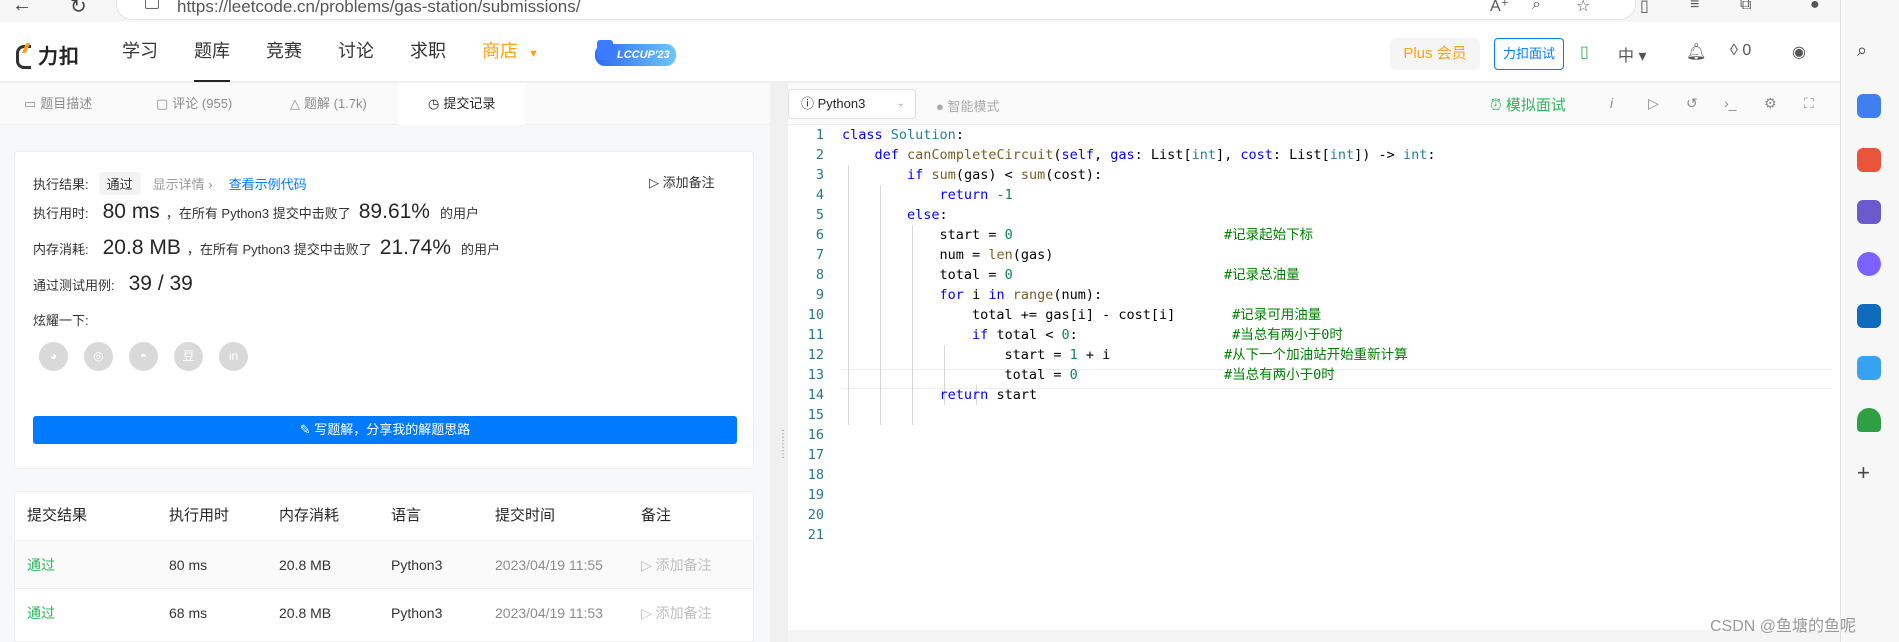  I want to click on result-label: 执行结果:, so click(61, 184).